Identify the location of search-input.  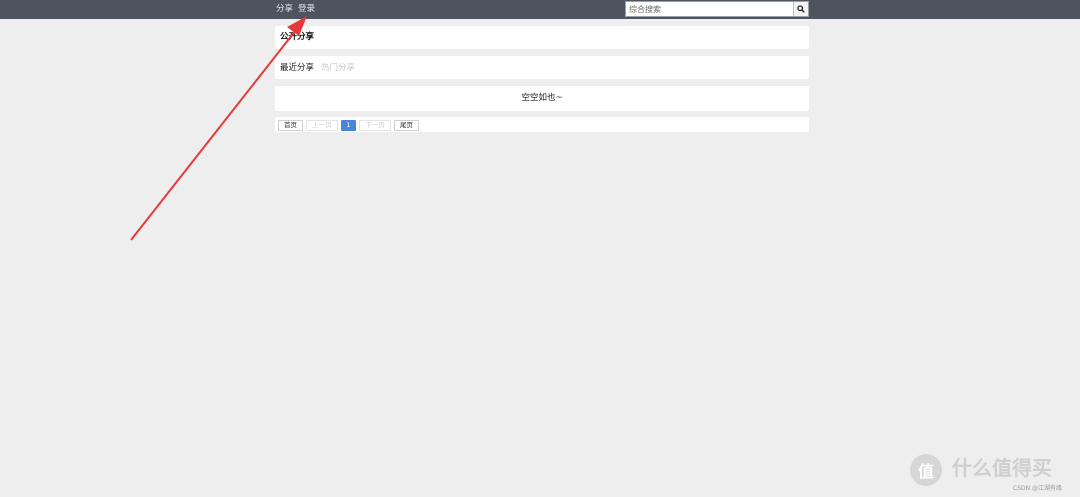
(709, 9).